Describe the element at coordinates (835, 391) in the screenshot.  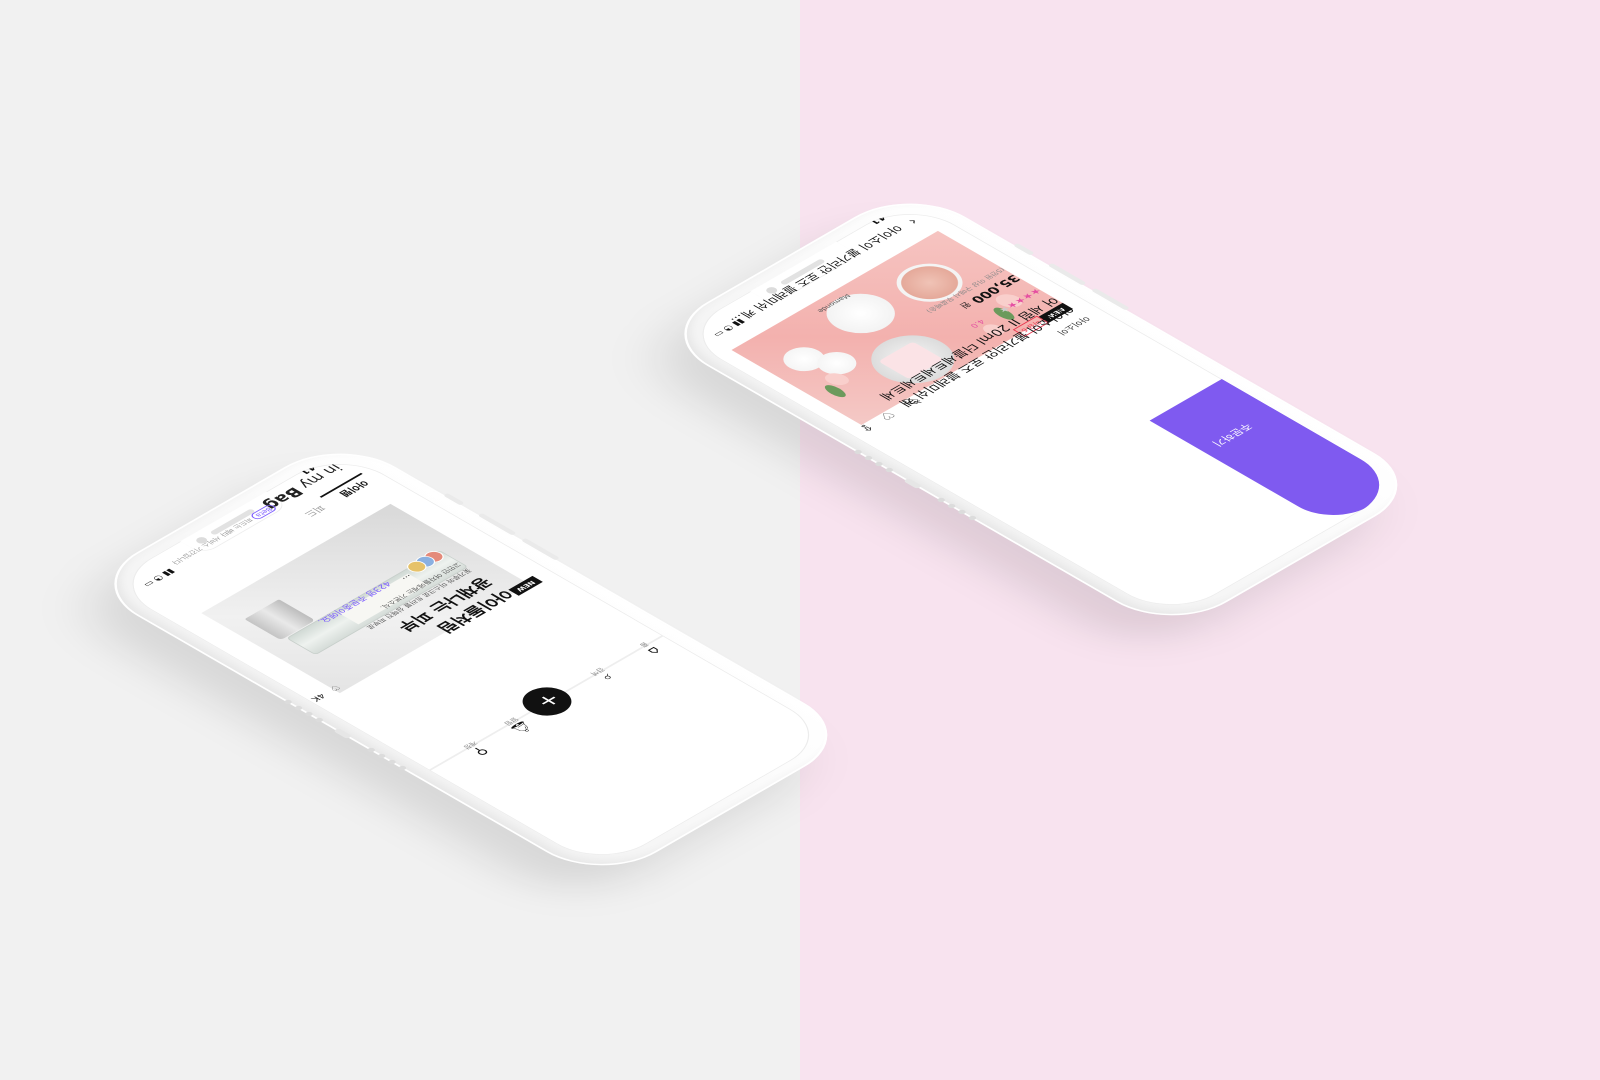
I see `leaf-shape` at that location.